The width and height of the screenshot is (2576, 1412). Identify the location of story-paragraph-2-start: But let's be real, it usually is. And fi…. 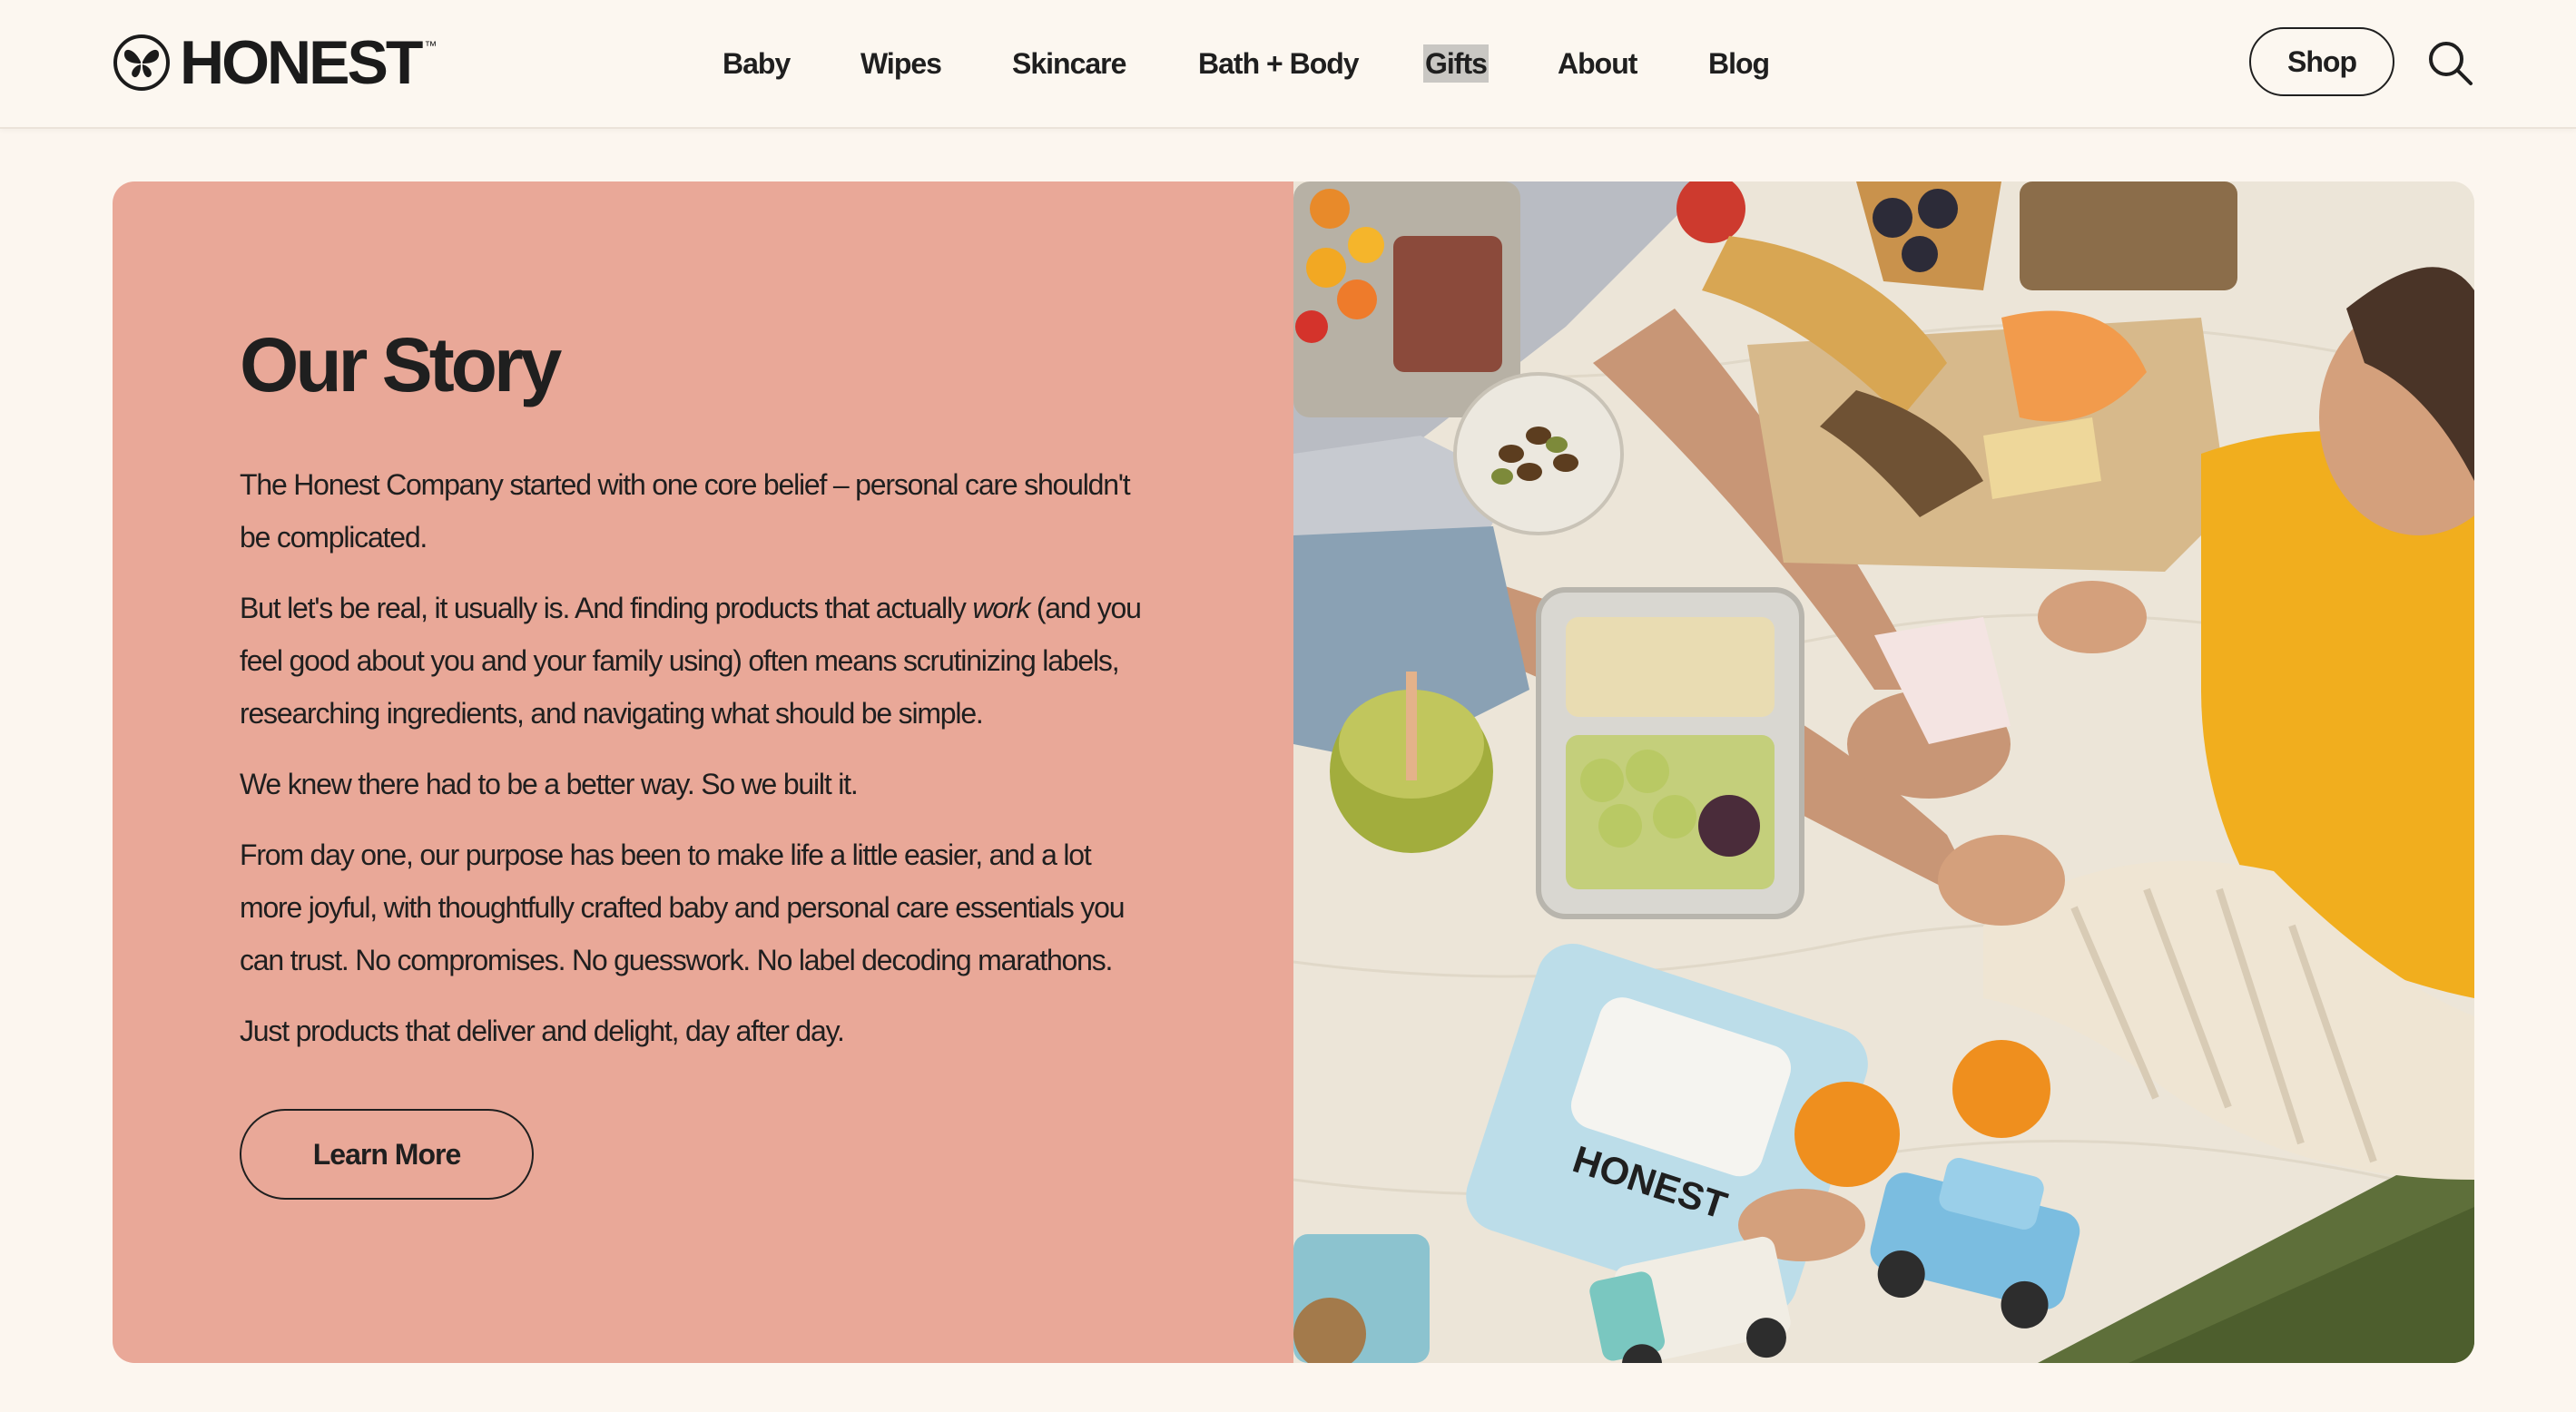
(606, 608).